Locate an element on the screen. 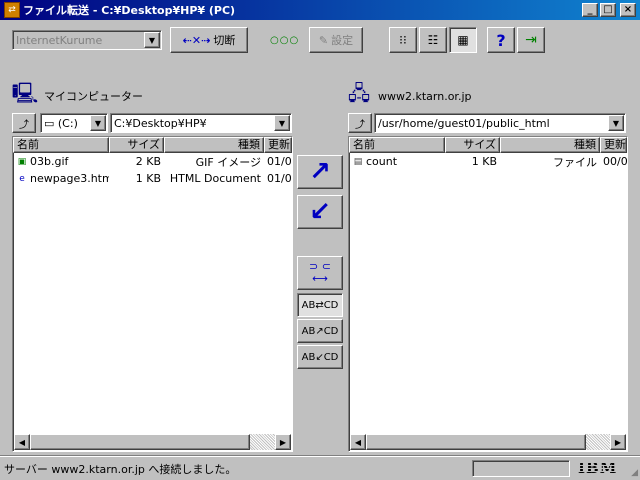 The height and width of the screenshot is (480, 640). remote-up-folder-button: ⤴ is located at coordinates (360, 123).